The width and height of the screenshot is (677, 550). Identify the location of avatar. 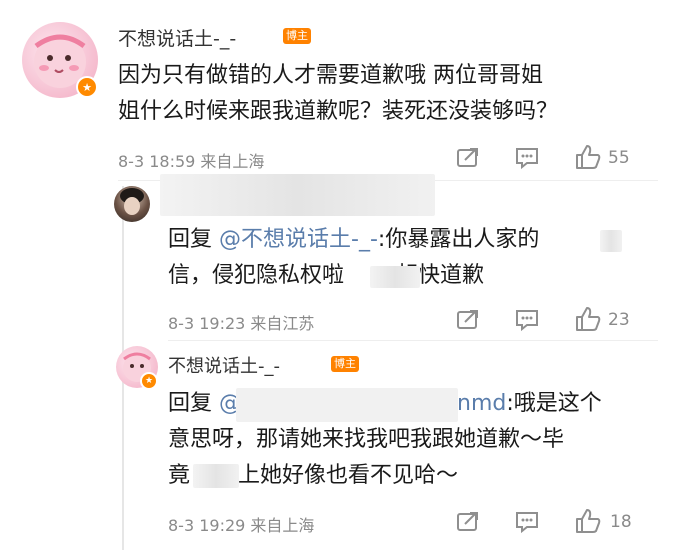
(132, 204).